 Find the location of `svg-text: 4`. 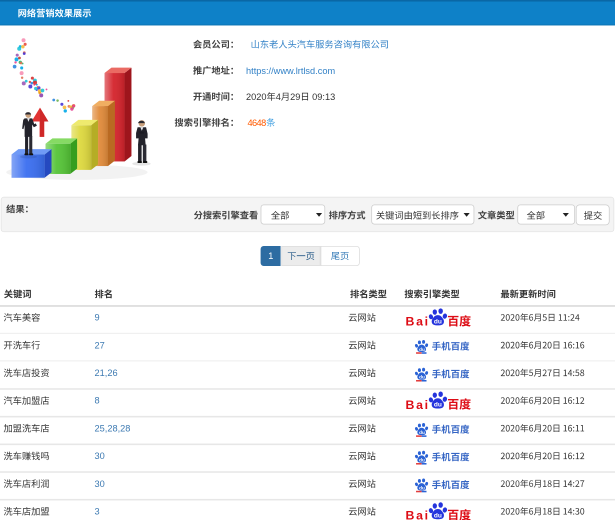

svg-text: 4 is located at coordinates (278, 97).